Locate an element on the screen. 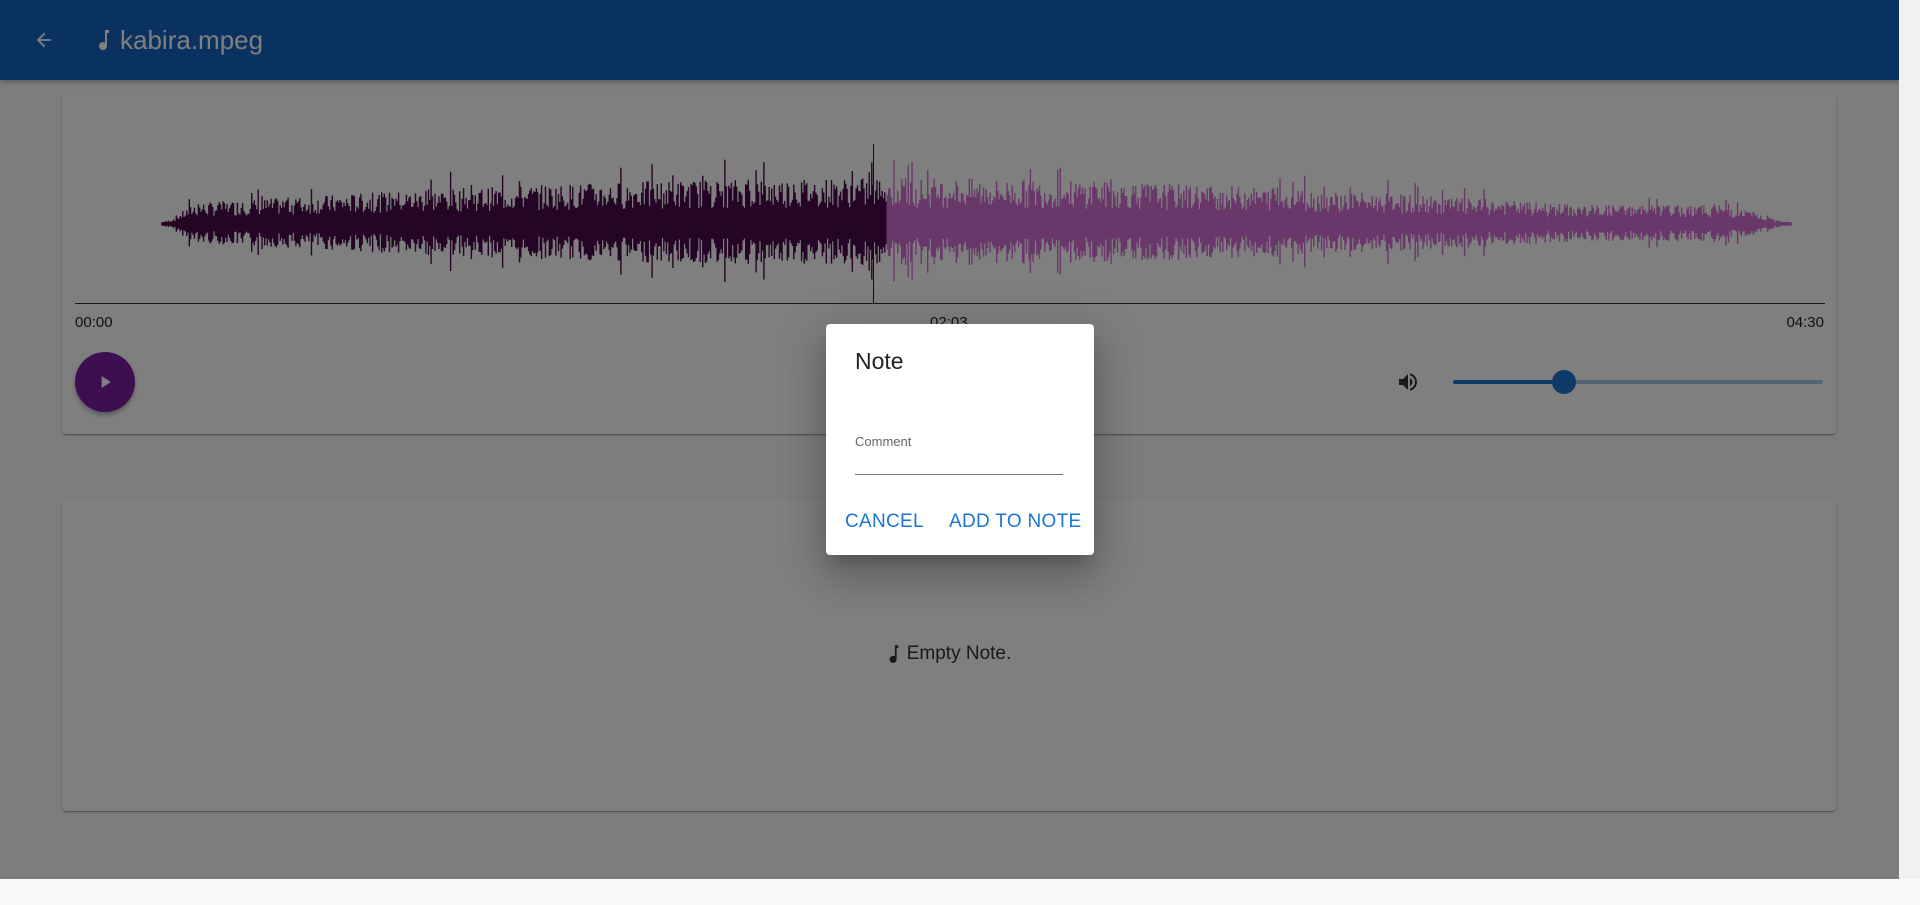 This screenshot has width=1920, height=905. comment-input is located at coordinates (959, 461).